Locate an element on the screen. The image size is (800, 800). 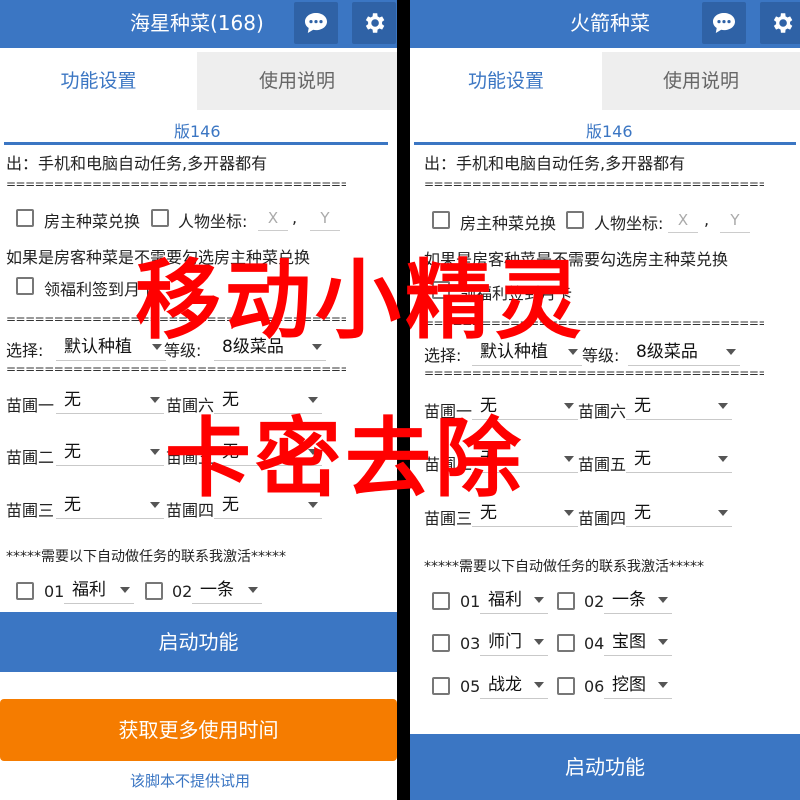
task-select: 挖图 is located at coordinates (638, 685).